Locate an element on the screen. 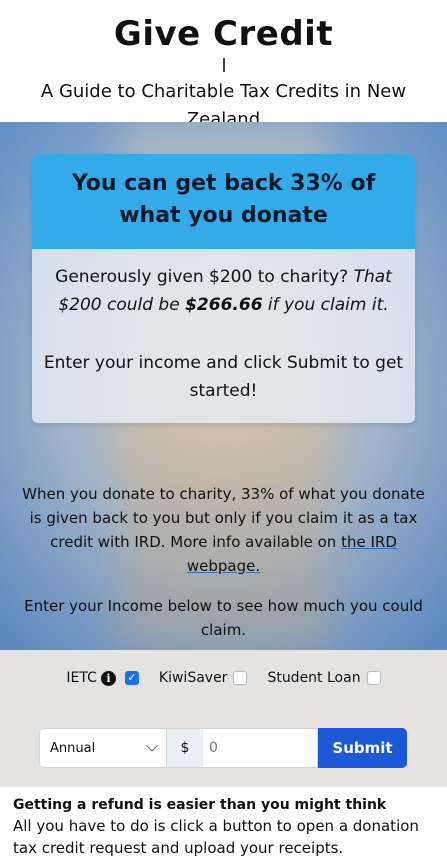 This screenshot has height=859, width=447. kiwisaver-option: KiwiSaver is located at coordinates (203, 678).